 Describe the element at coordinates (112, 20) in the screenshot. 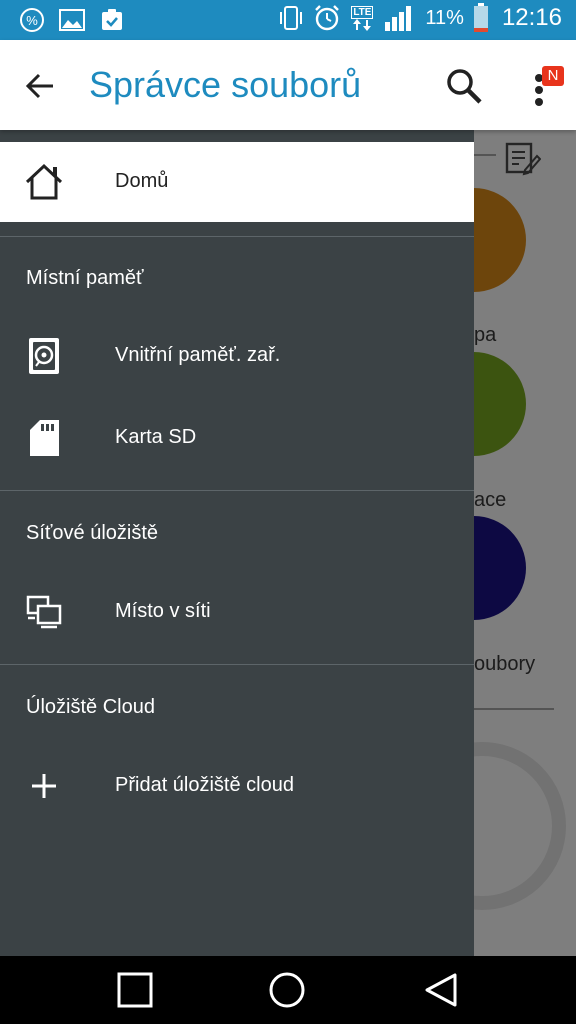

I see `clipboard-check-icon` at that location.